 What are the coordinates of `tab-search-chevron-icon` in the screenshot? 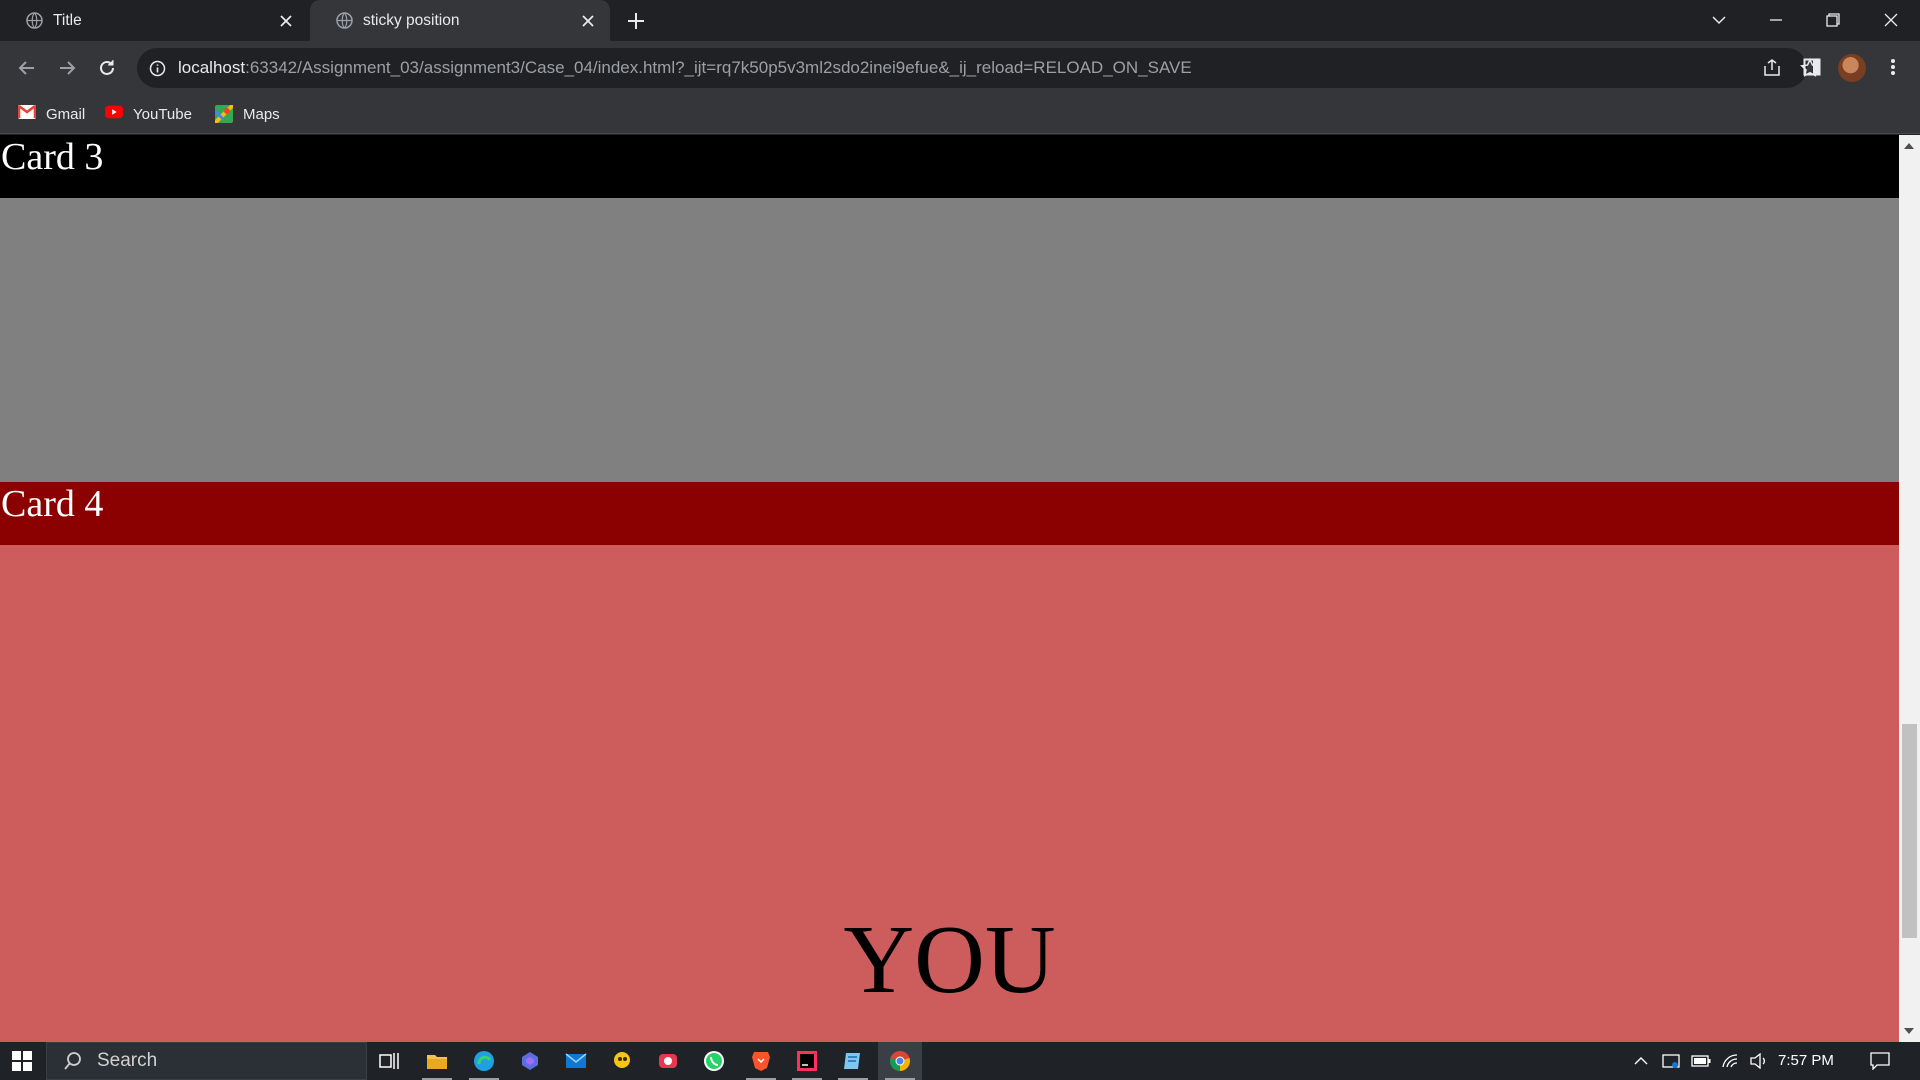 It's located at (1719, 20).